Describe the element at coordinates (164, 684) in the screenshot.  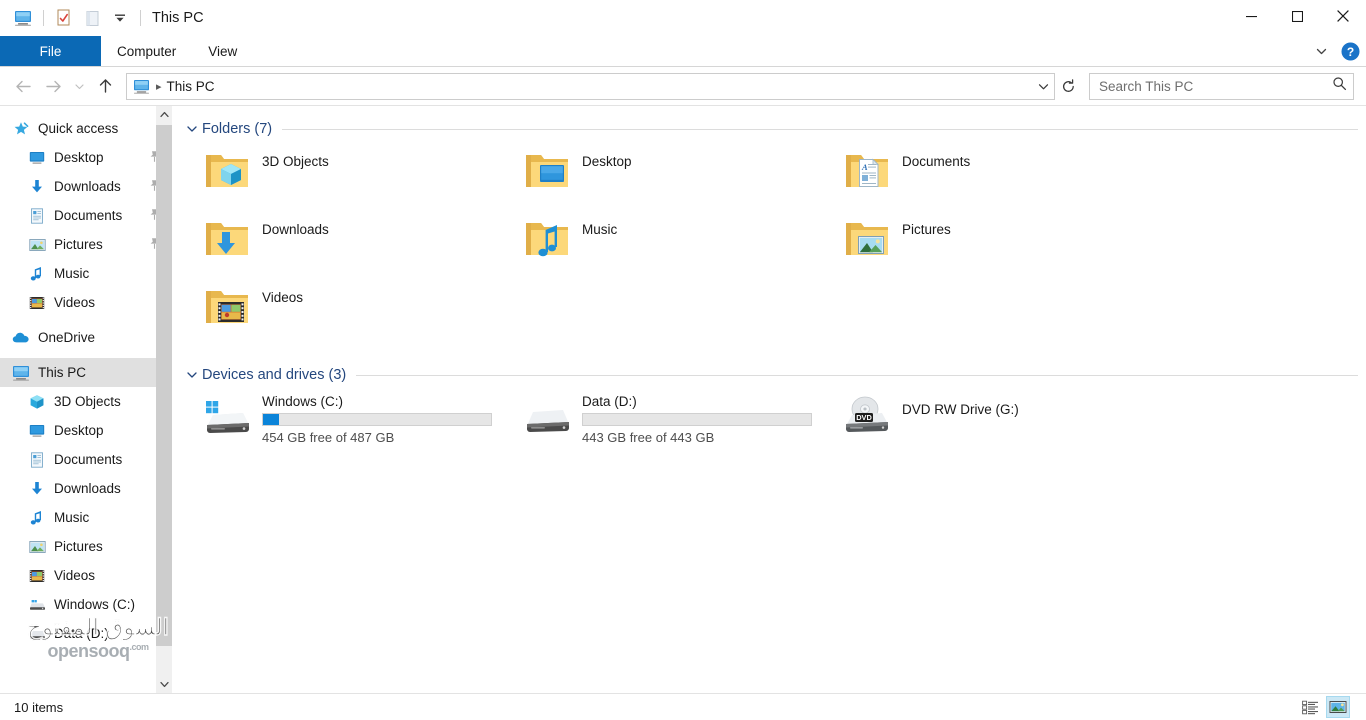
I see `scroll-down-icon` at that location.